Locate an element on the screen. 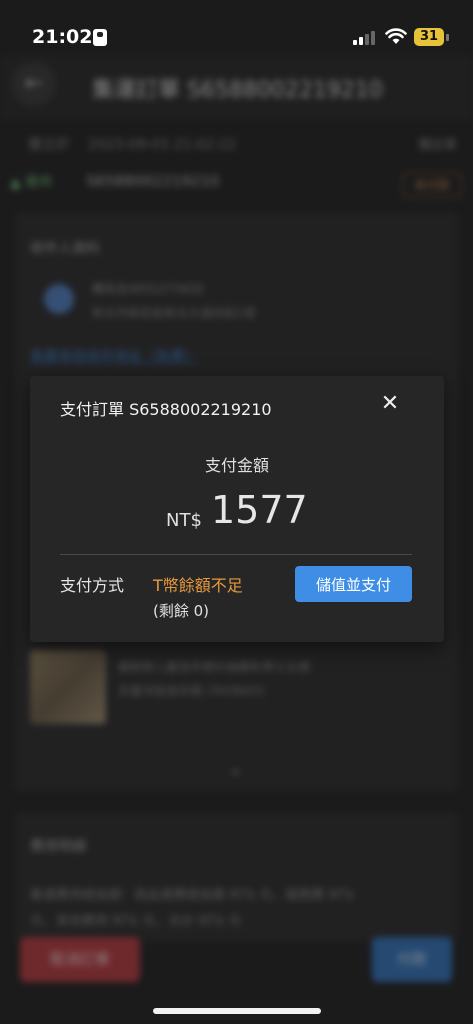 Image resolution: width=473 pixels, height=1024 pixels. product-thumbnail is located at coordinates (68, 687).